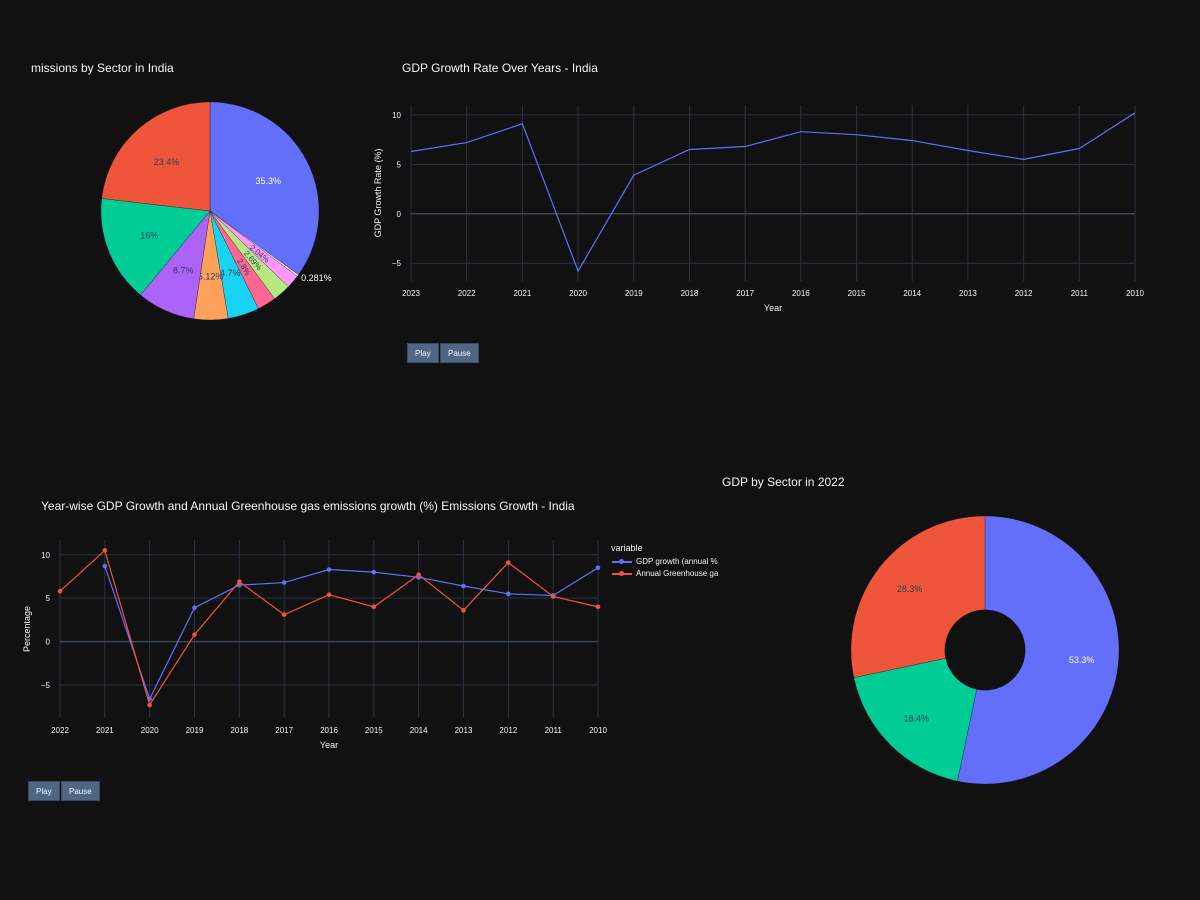  What do you see at coordinates (411, 293) in the screenshot?
I see `gdp-line-xtick-label: 2023` at bounding box center [411, 293].